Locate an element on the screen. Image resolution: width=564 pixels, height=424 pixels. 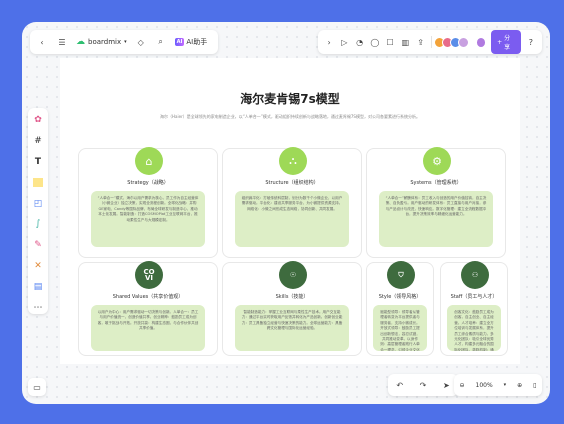
vote-icon: ☐ is located at coordinates (390, 42).